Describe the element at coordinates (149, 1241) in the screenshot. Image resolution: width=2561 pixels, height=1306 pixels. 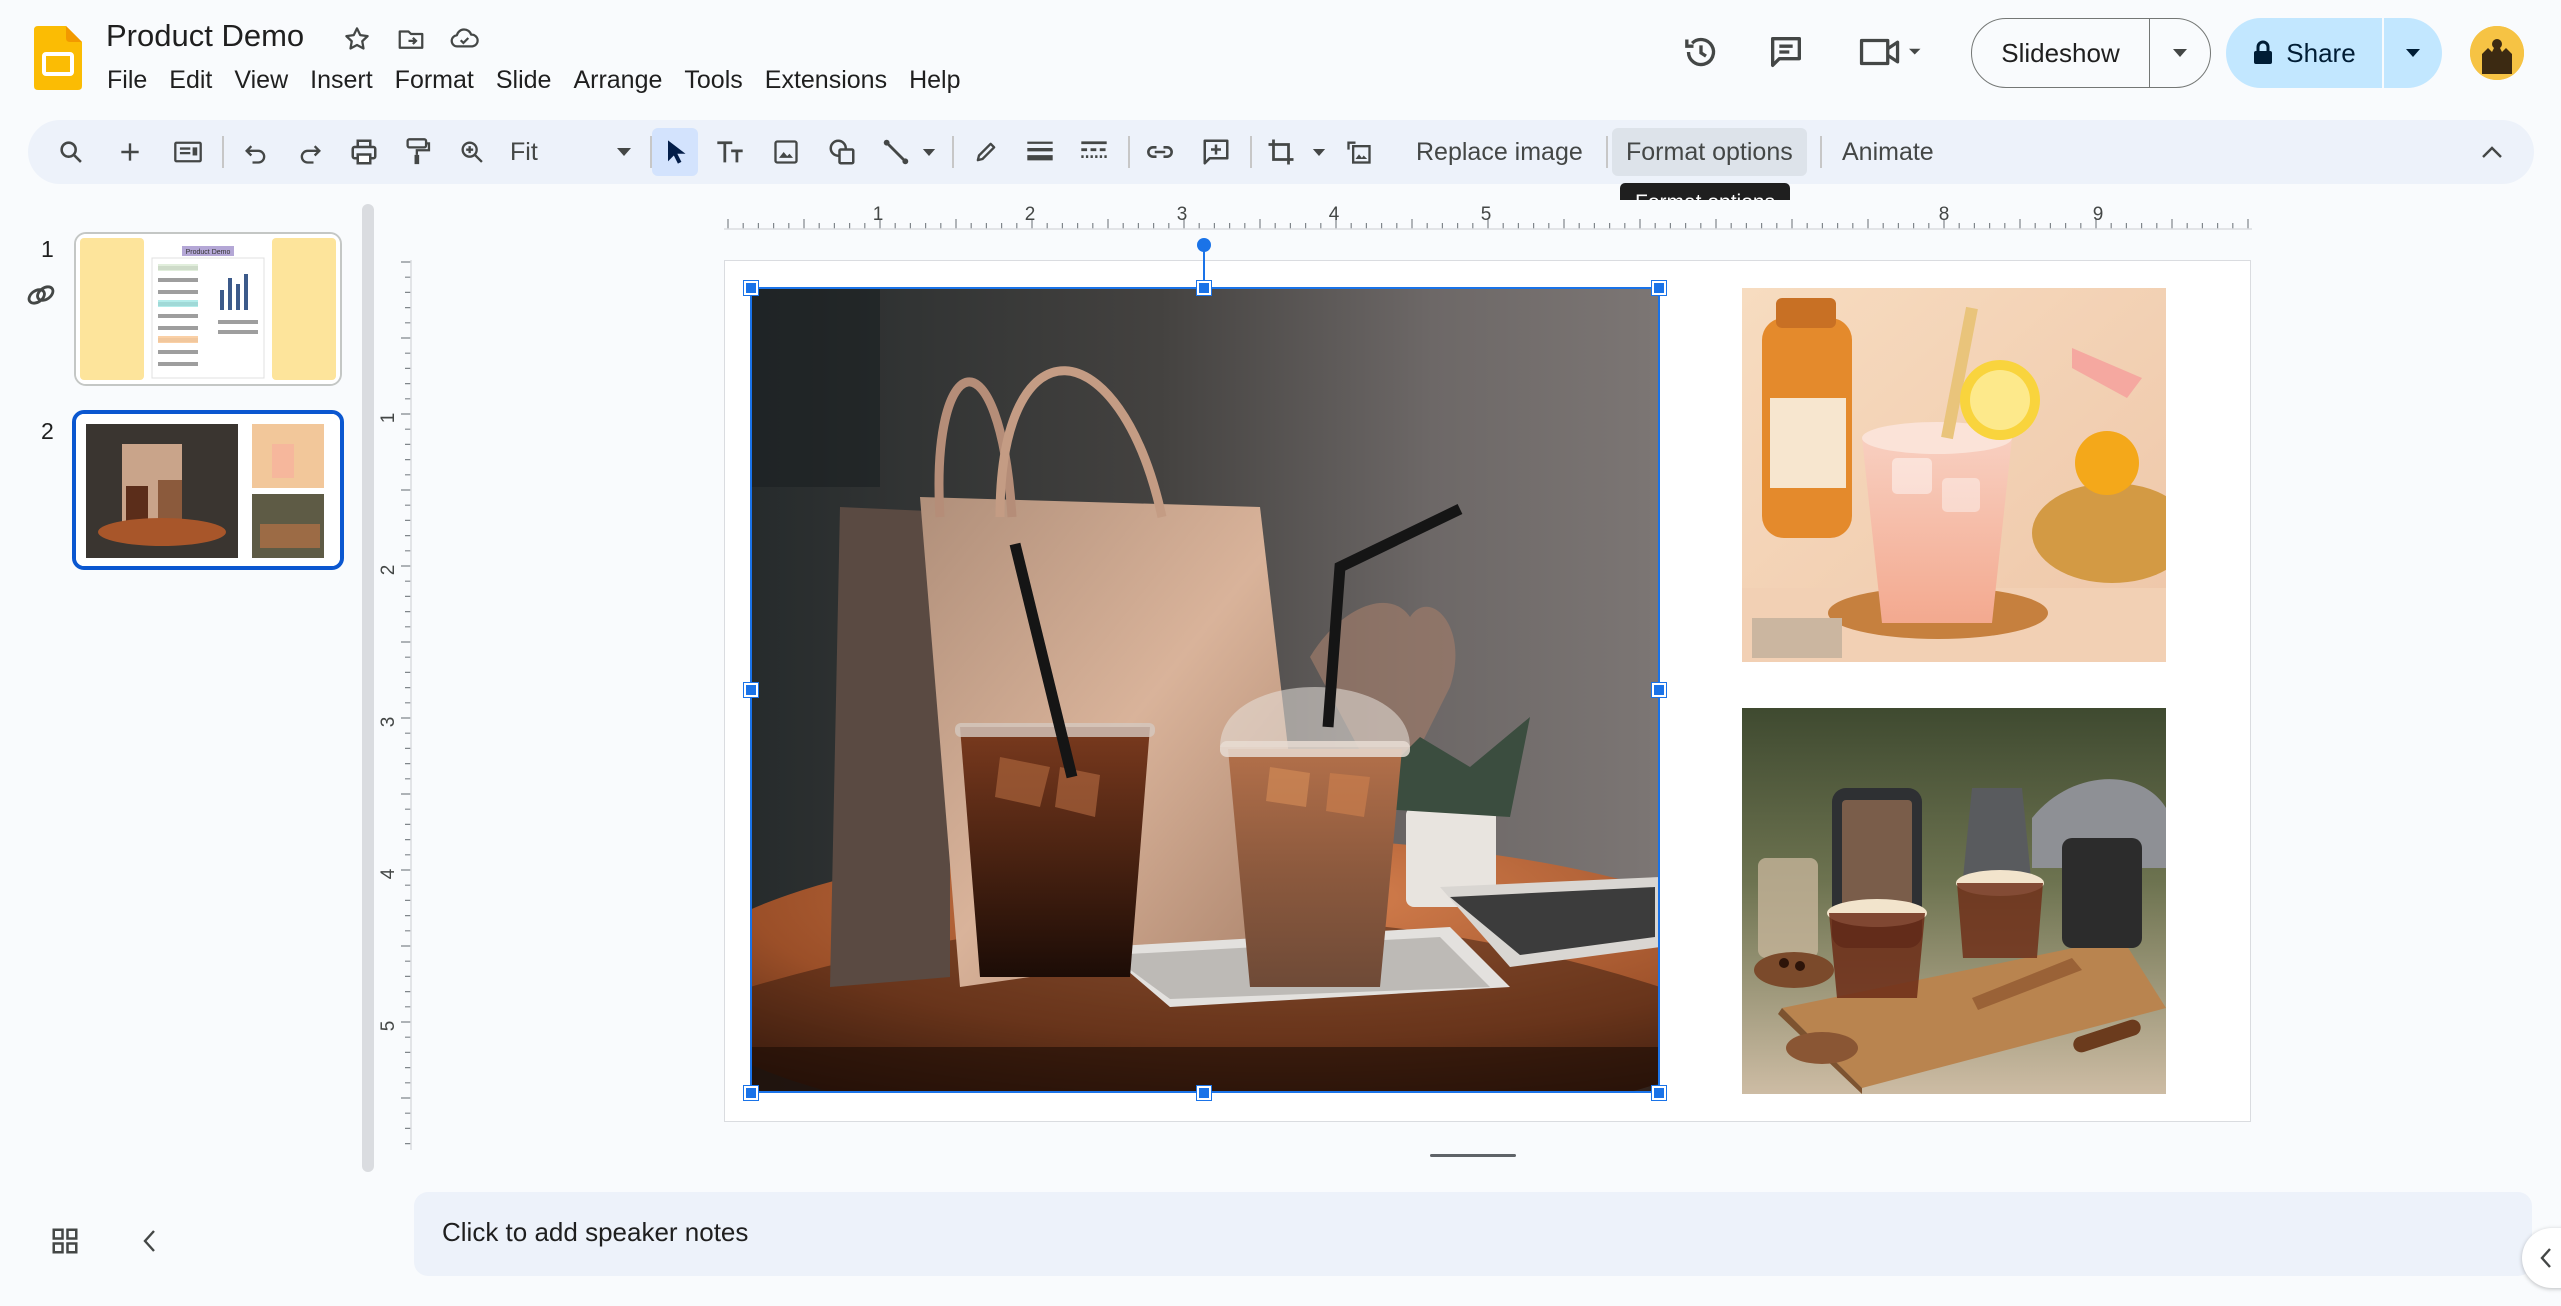
I see `hide-filmstrip-chevron-left-icon` at that location.